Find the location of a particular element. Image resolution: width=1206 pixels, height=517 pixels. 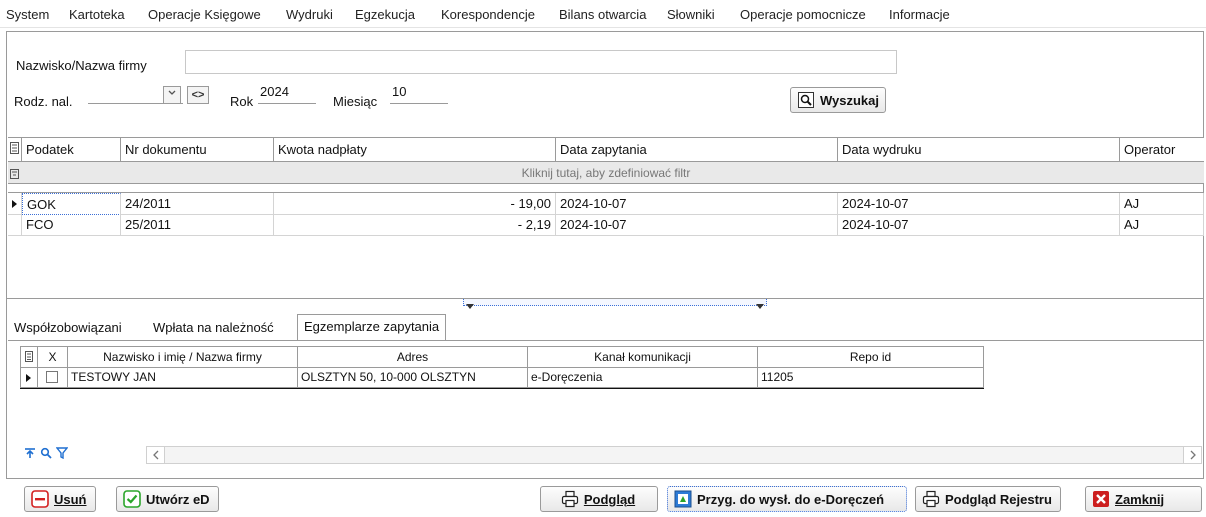

menu-kartoteka: Kartoteka is located at coordinates (97, 14).